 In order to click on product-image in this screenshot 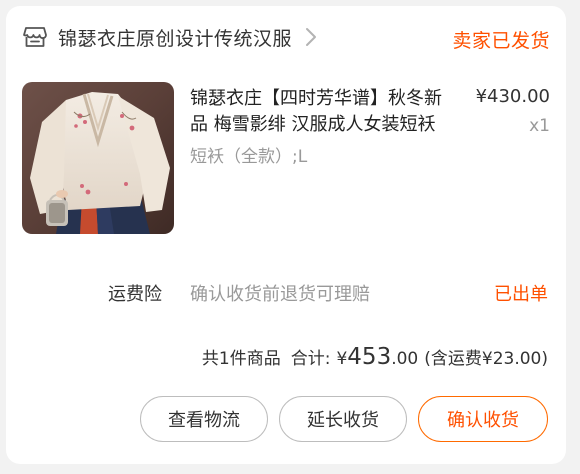, I will do `click(98, 158)`.